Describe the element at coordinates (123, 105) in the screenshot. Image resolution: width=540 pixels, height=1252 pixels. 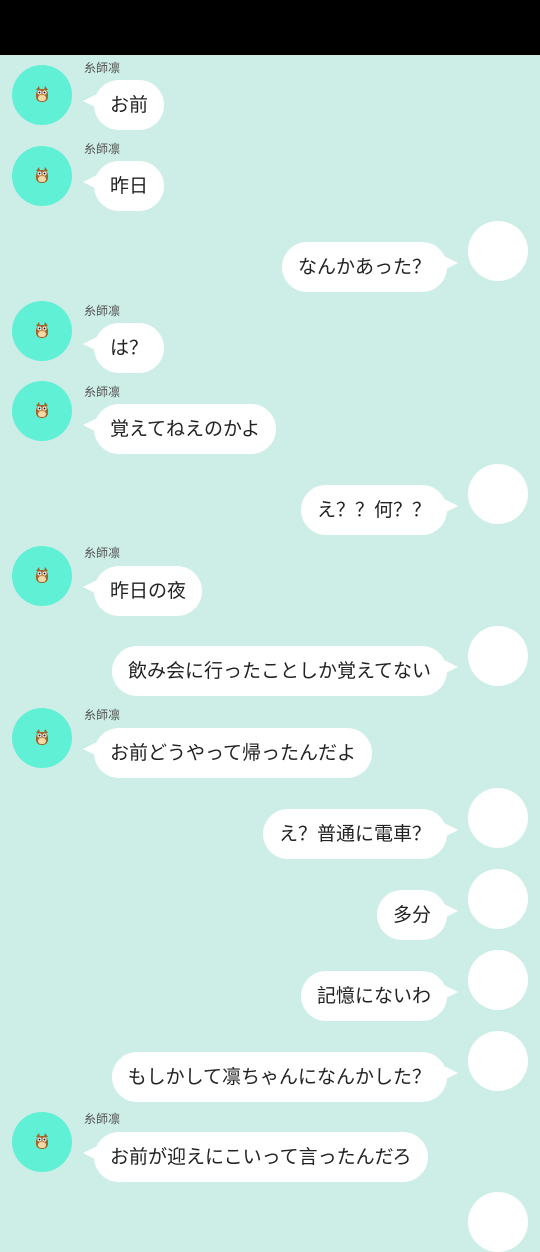
I see `message-bubble: お前` at that location.